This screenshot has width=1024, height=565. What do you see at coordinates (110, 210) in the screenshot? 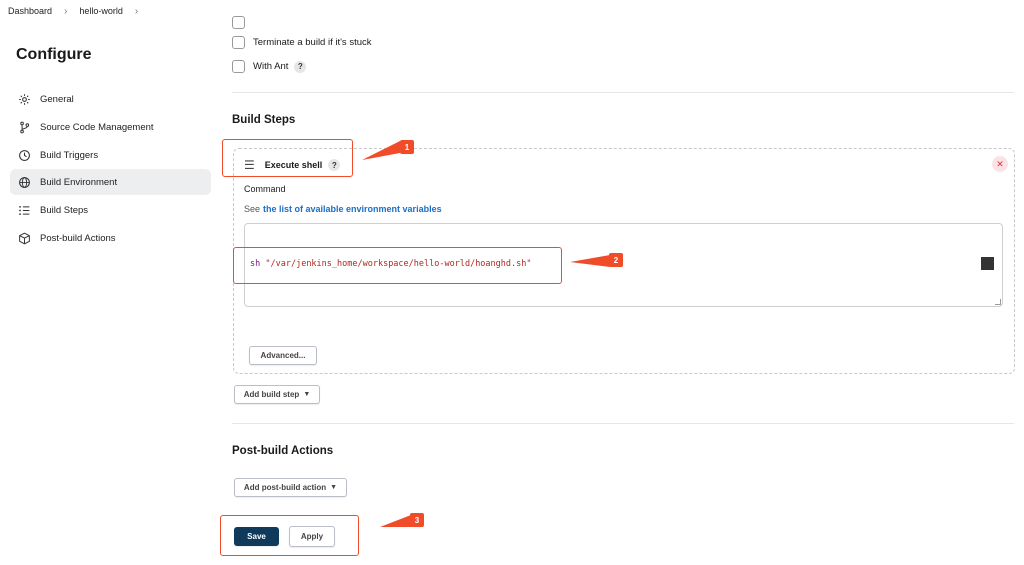
I see `sidebar-item-build-steps: Build Steps` at bounding box center [110, 210].